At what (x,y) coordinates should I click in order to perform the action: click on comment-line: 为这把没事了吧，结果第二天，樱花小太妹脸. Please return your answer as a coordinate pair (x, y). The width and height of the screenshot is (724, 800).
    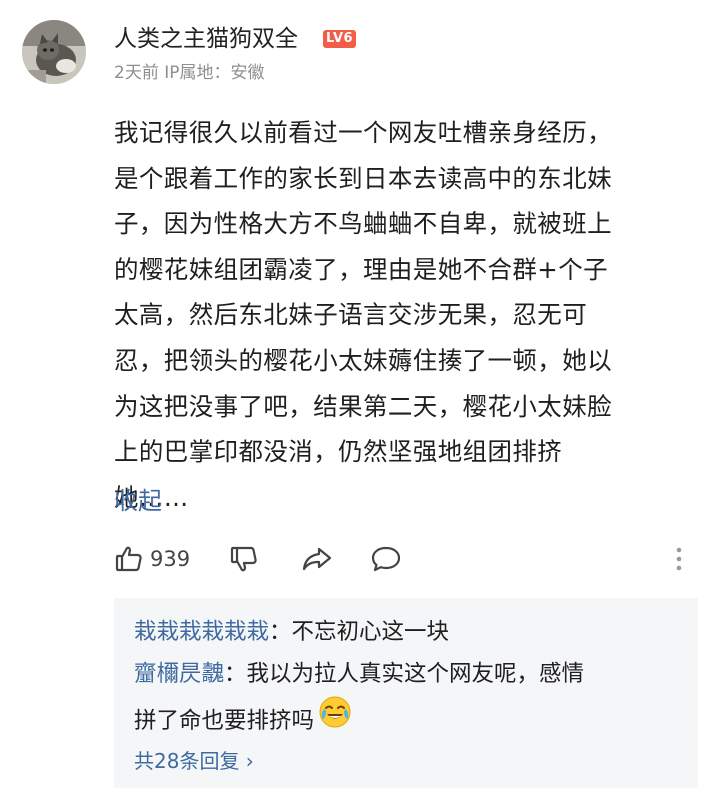
    Looking at the image, I should click on (363, 406).